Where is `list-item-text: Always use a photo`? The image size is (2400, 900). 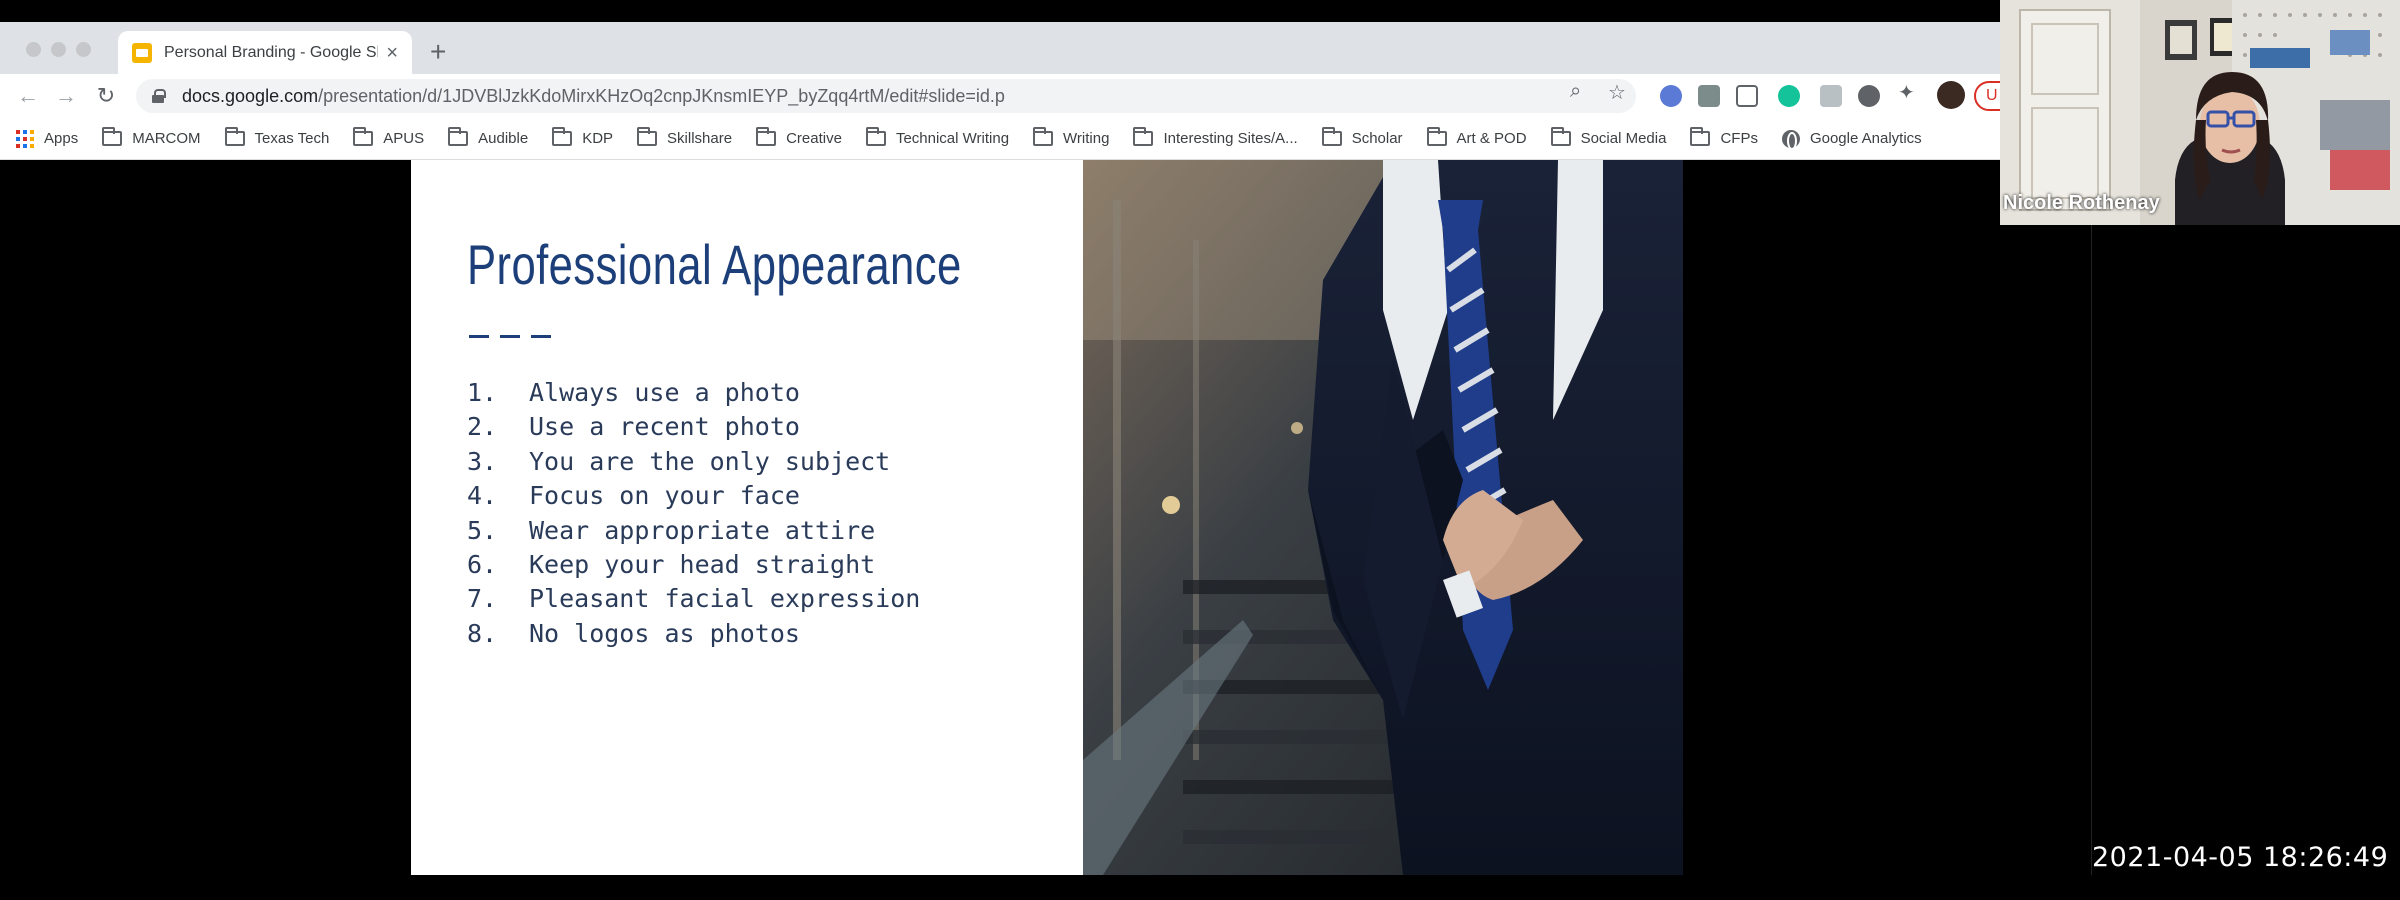 list-item-text: Always use a photo is located at coordinates (664, 392).